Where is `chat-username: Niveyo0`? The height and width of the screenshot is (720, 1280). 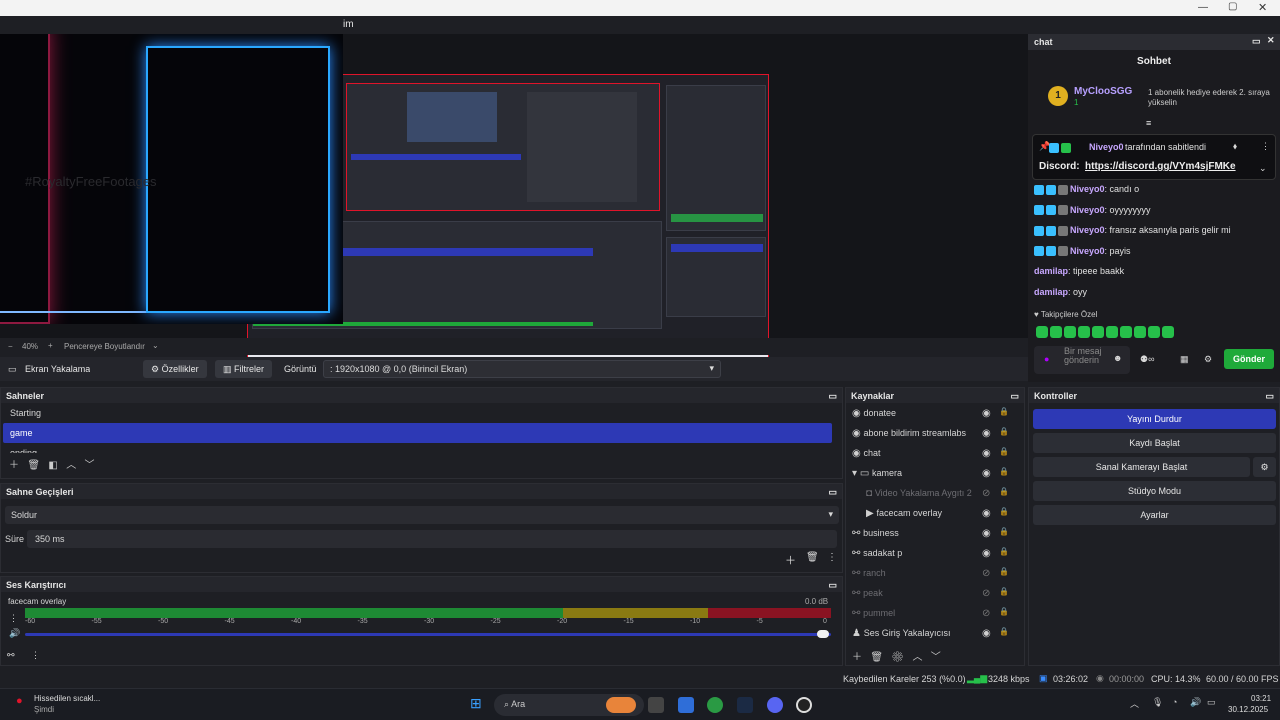 chat-username: Niveyo0 is located at coordinates (1087, 189).